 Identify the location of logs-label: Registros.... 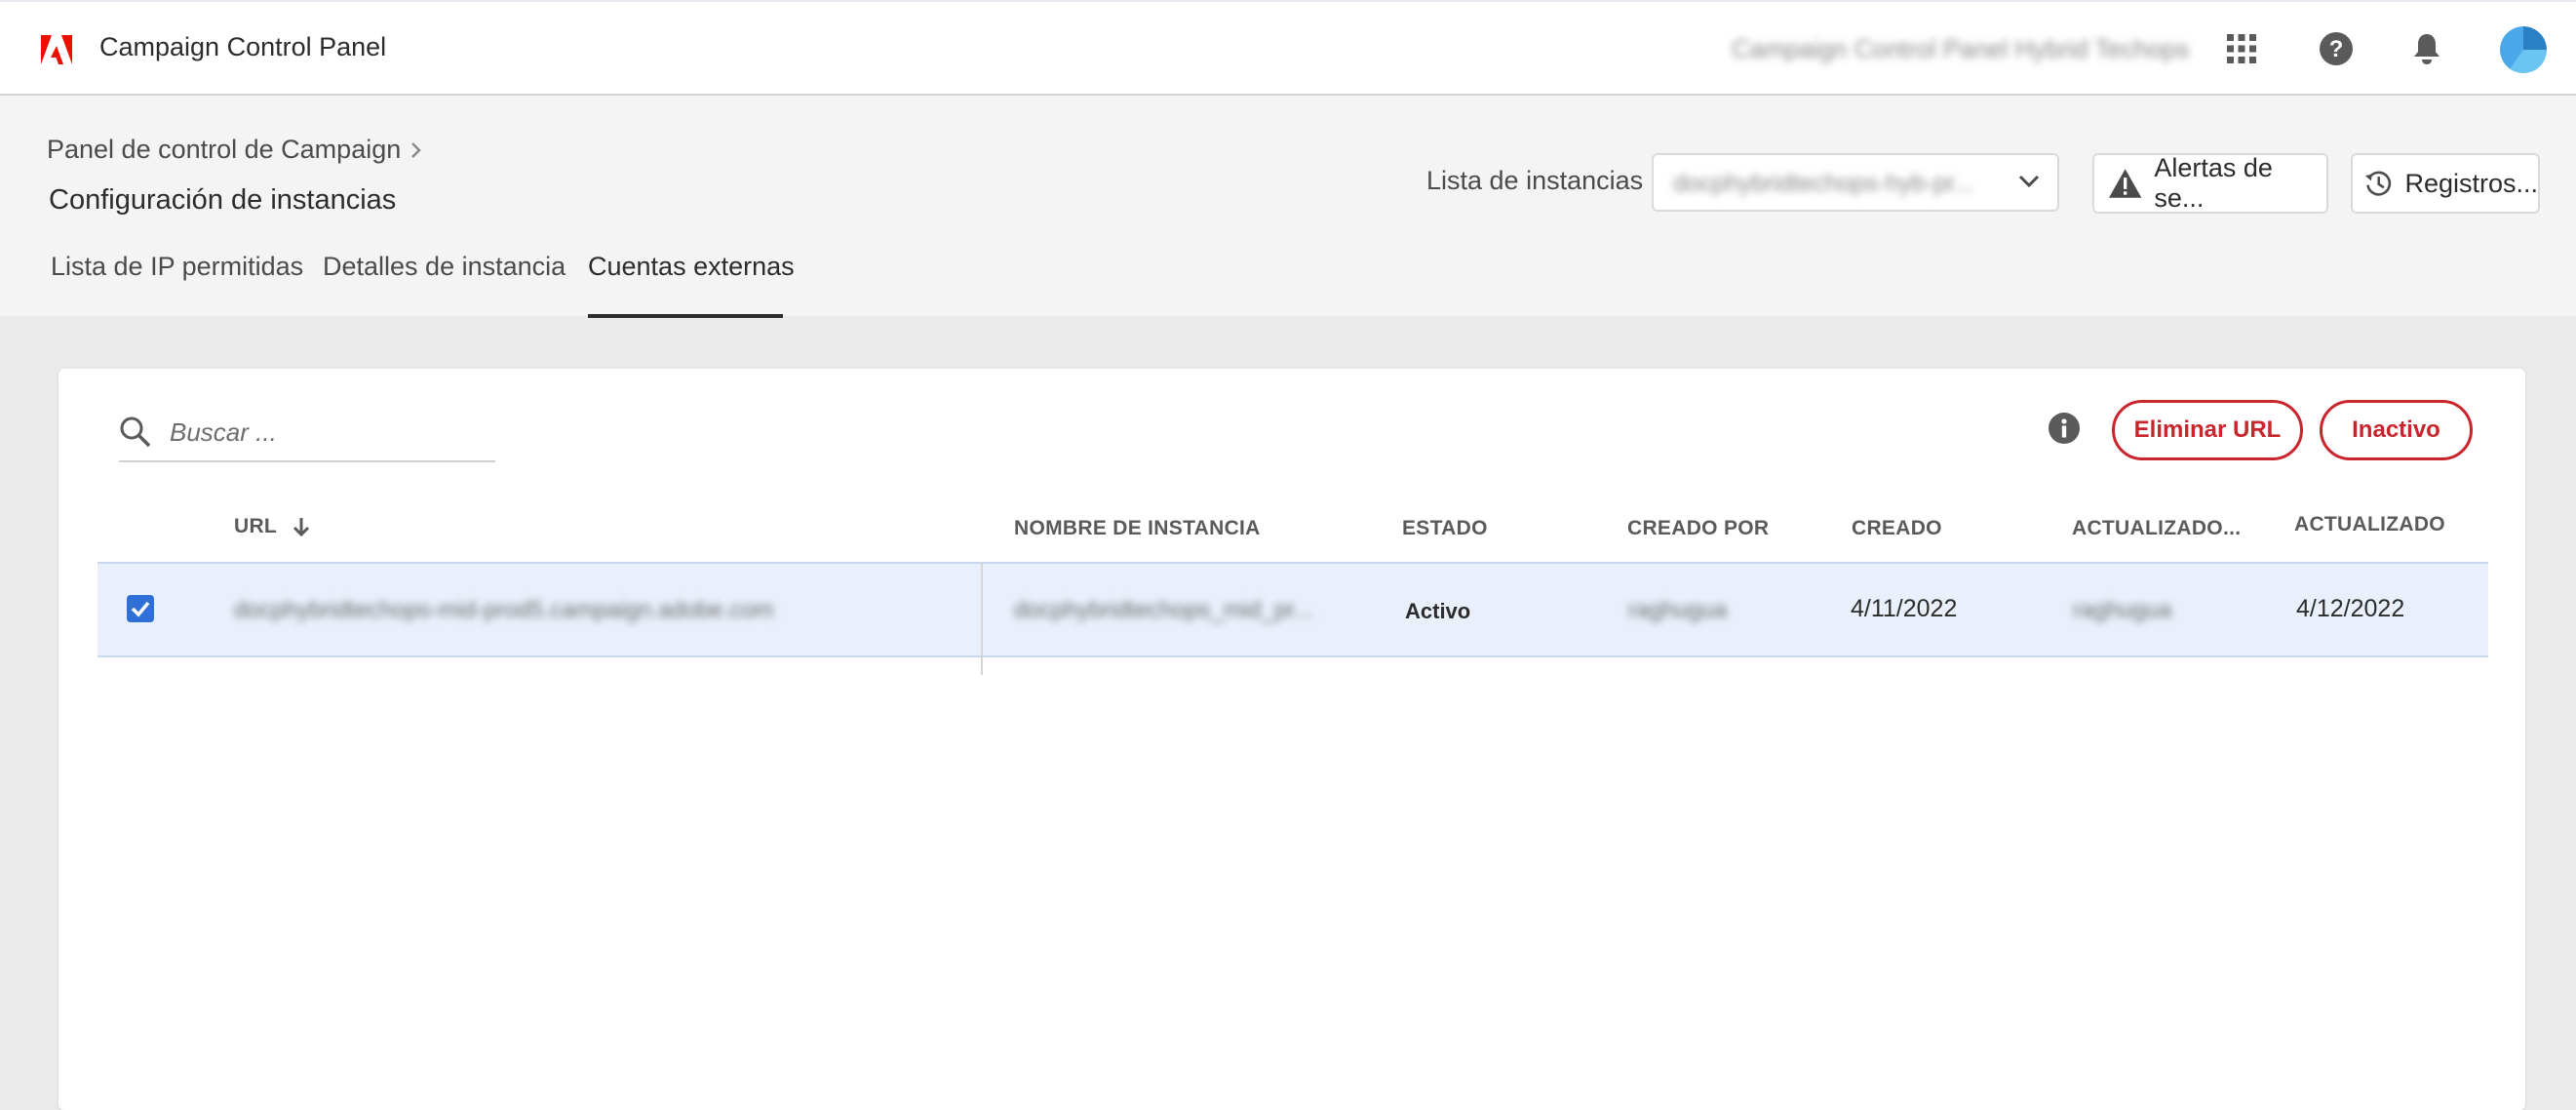
(2471, 183).